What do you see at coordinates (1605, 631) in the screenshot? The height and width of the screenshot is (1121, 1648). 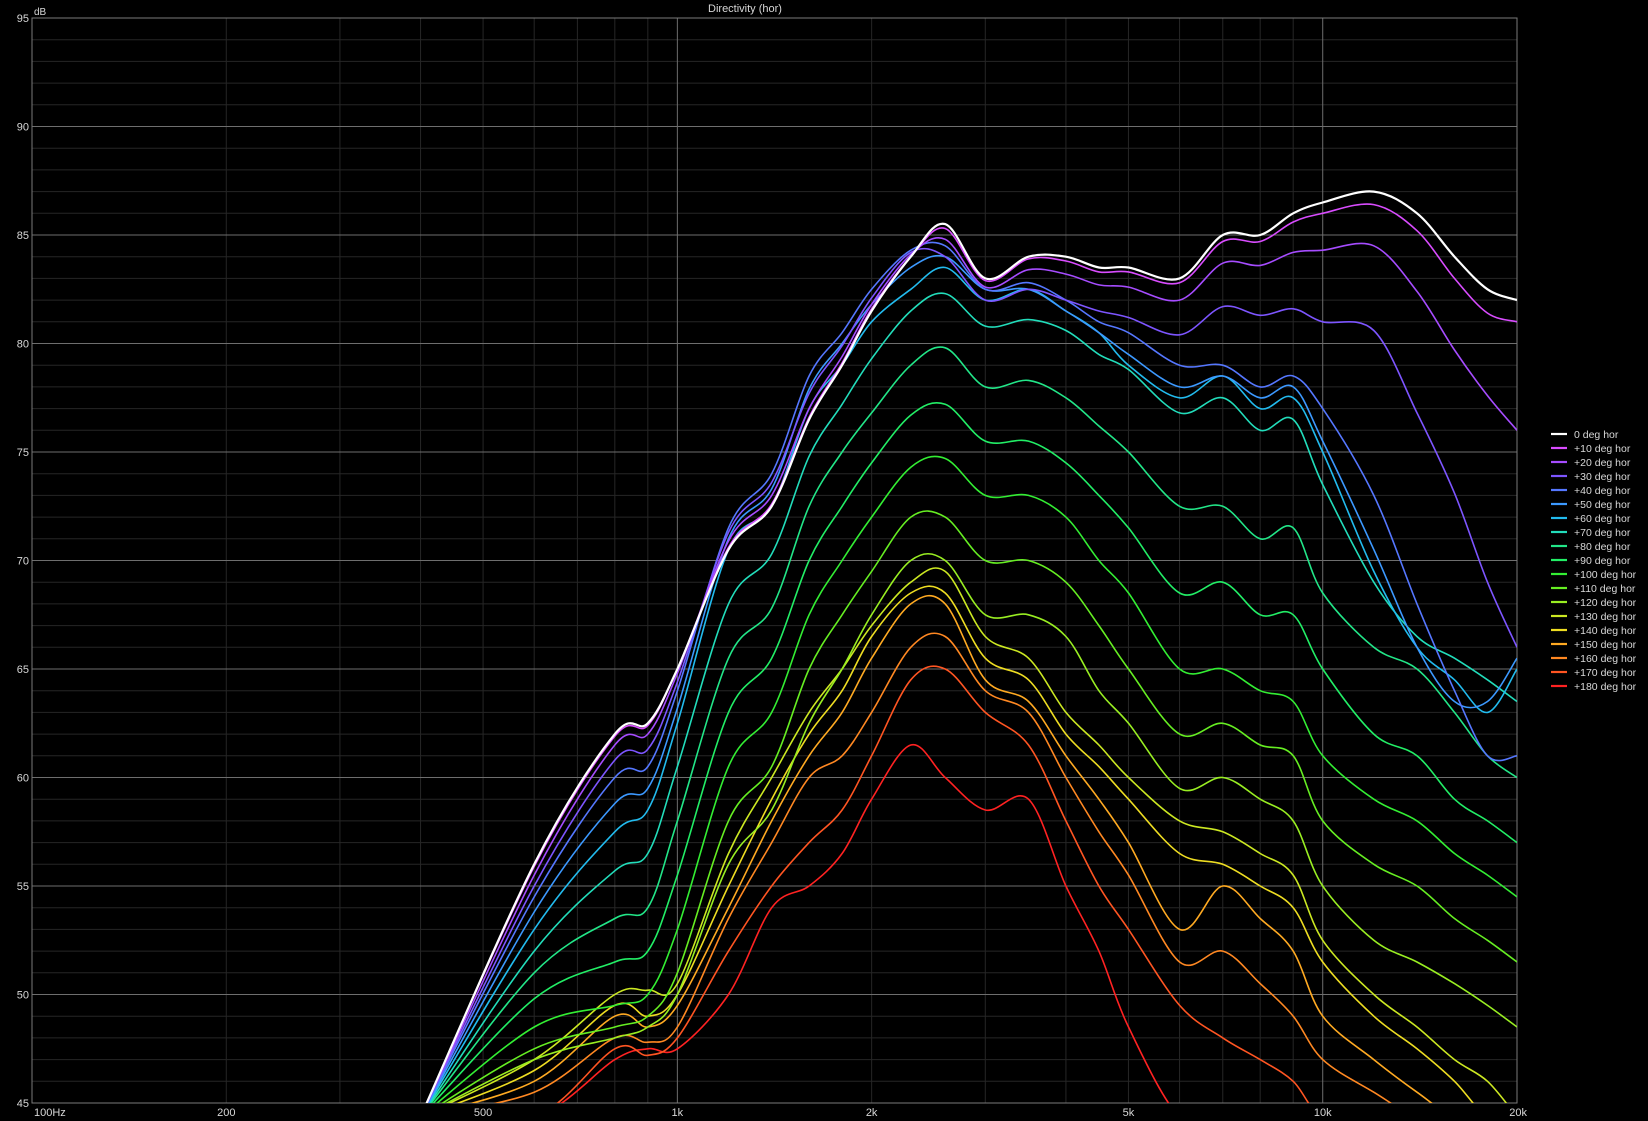 I see `legend-label: +140 deg hor` at bounding box center [1605, 631].